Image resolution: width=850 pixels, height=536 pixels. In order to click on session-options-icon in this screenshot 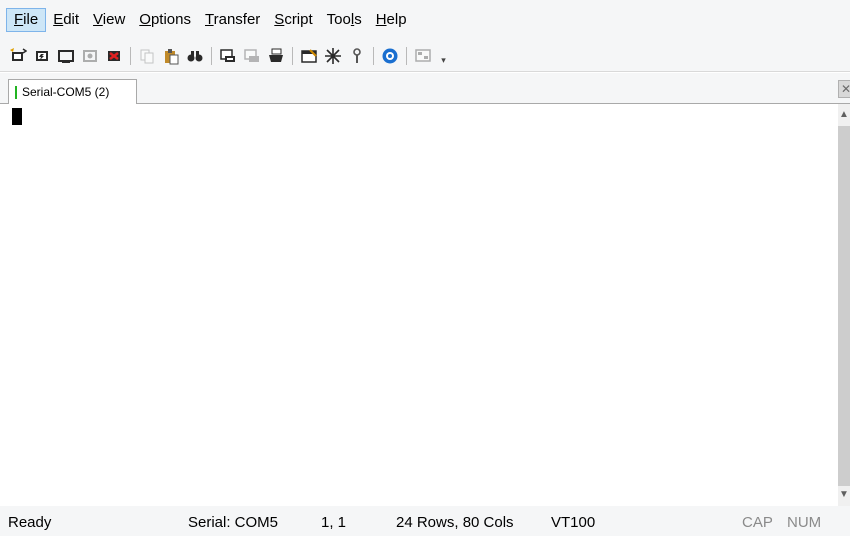, I will do `click(309, 55)`.